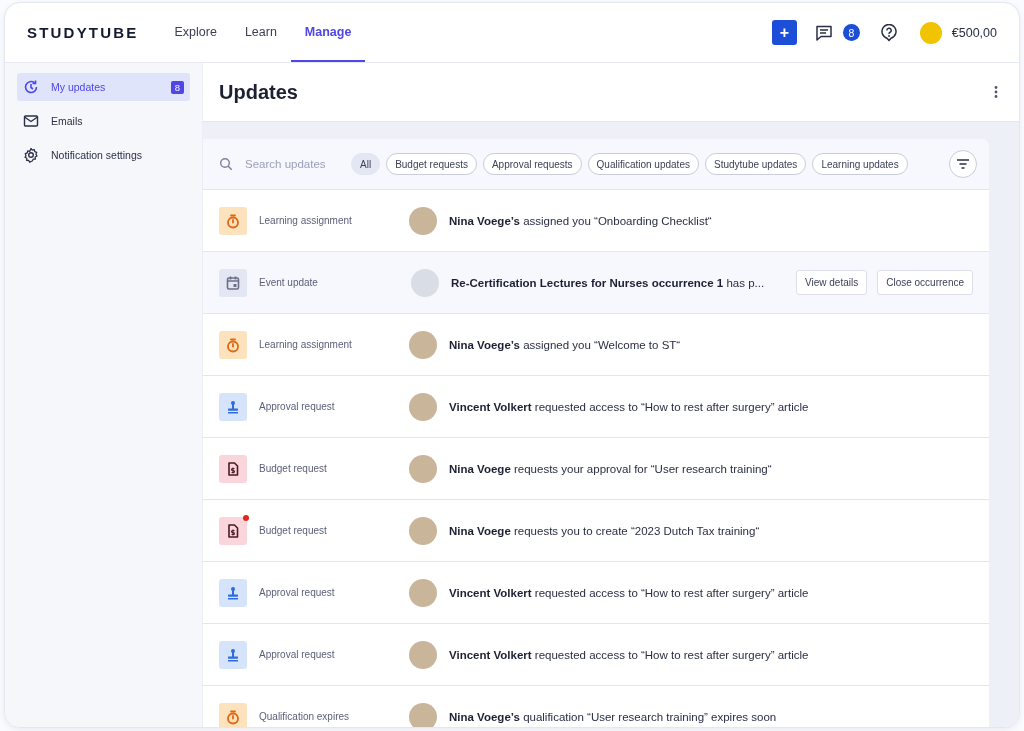  I want to click on filter-button, so click(963, 164).